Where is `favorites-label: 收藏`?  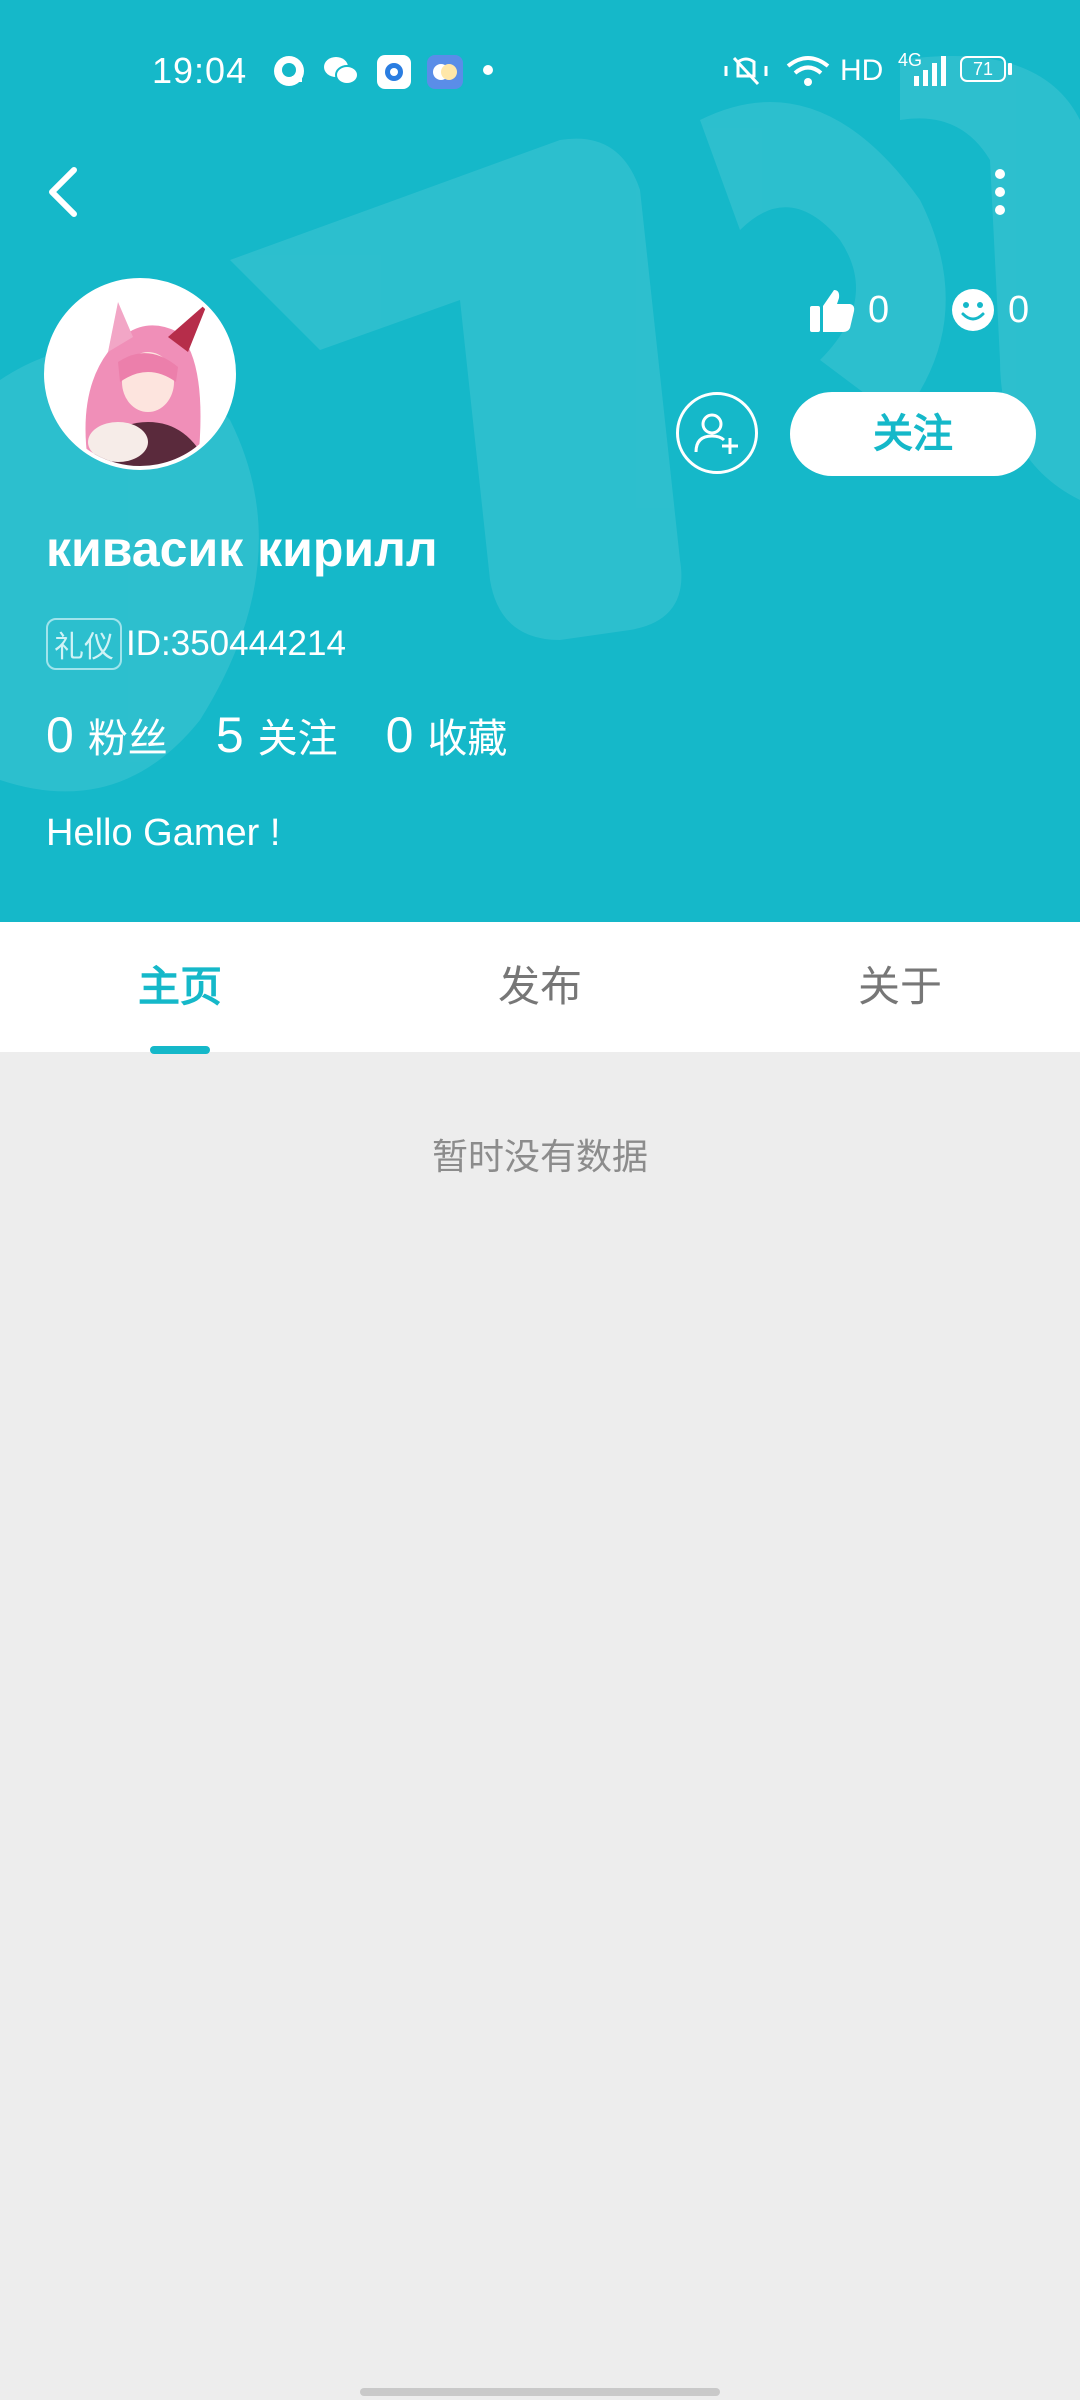
favorites-label: 收藏 is located at coordinates (467, 735).